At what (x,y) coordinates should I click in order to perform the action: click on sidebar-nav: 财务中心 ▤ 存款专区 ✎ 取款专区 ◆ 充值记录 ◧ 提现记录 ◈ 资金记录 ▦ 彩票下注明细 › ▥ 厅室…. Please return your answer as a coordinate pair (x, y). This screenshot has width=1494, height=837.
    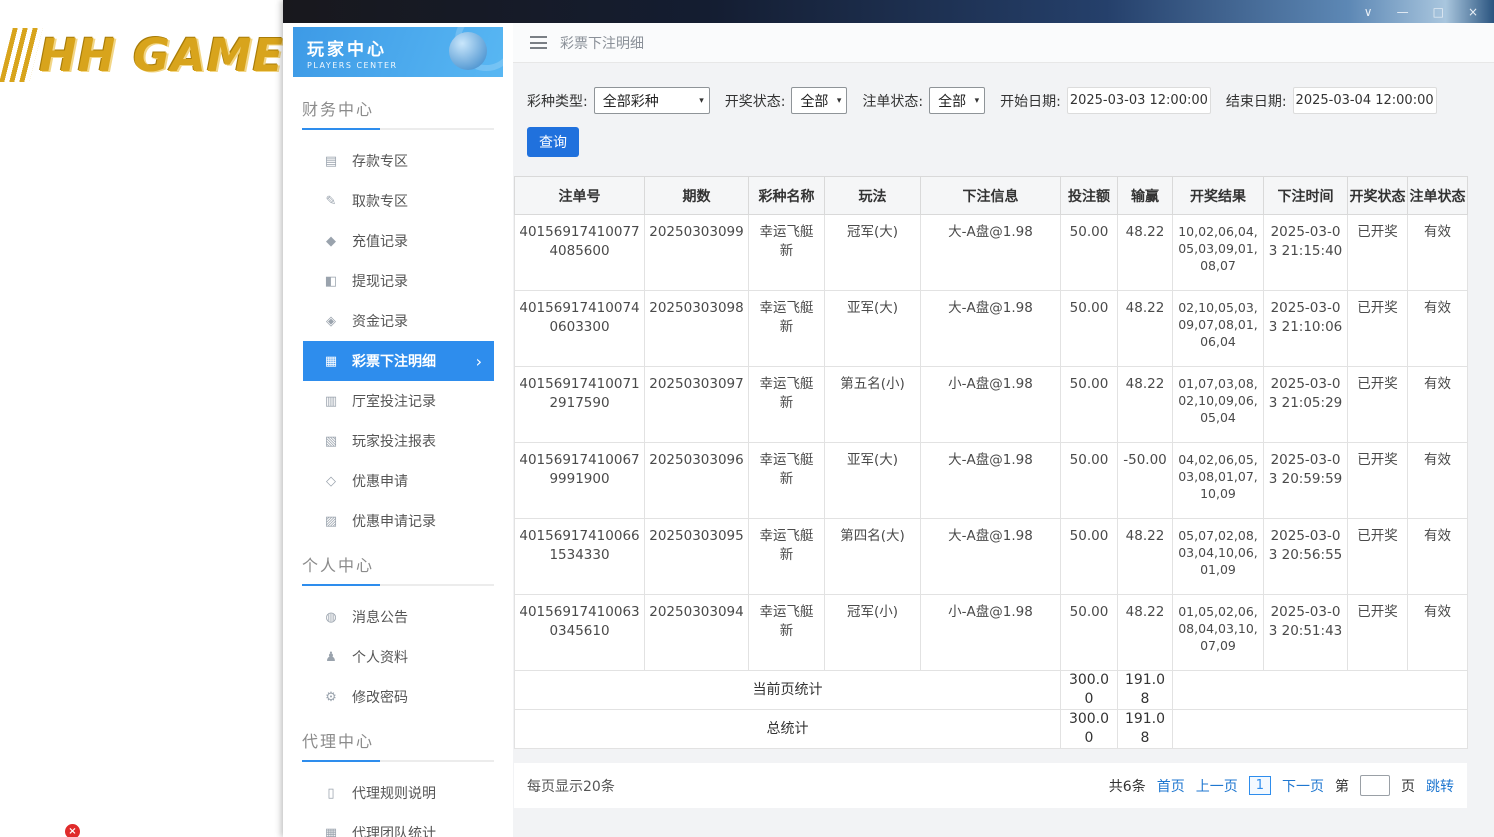
    Looking at the image, I should click on (398, 457).